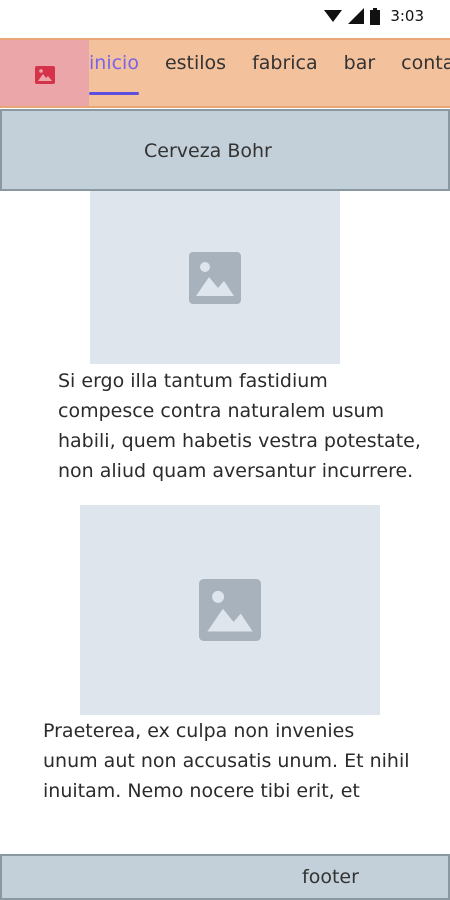 The width and height of the screenshot is (450, 900). What do you see at coordinates (120, 73) in the screenshot?
I see `nav-item-inicio: inicio` at bounding box center [120, 73].